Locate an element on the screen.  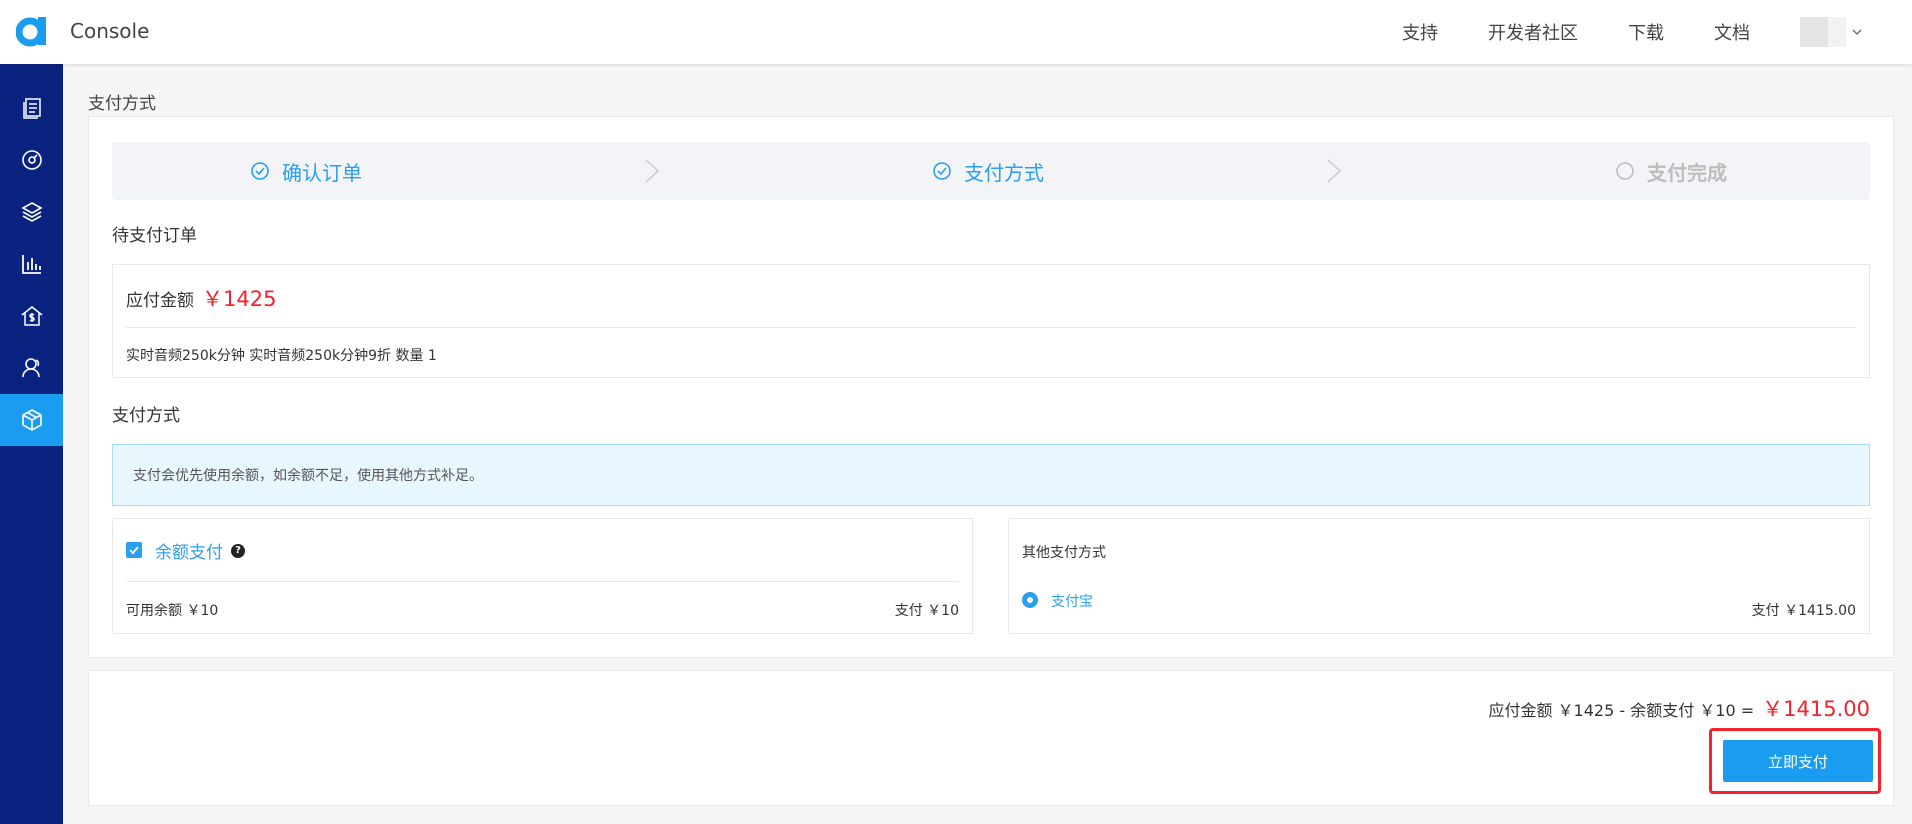
balance-payment-label: 余额支付 is located at coordinates (189, 550).